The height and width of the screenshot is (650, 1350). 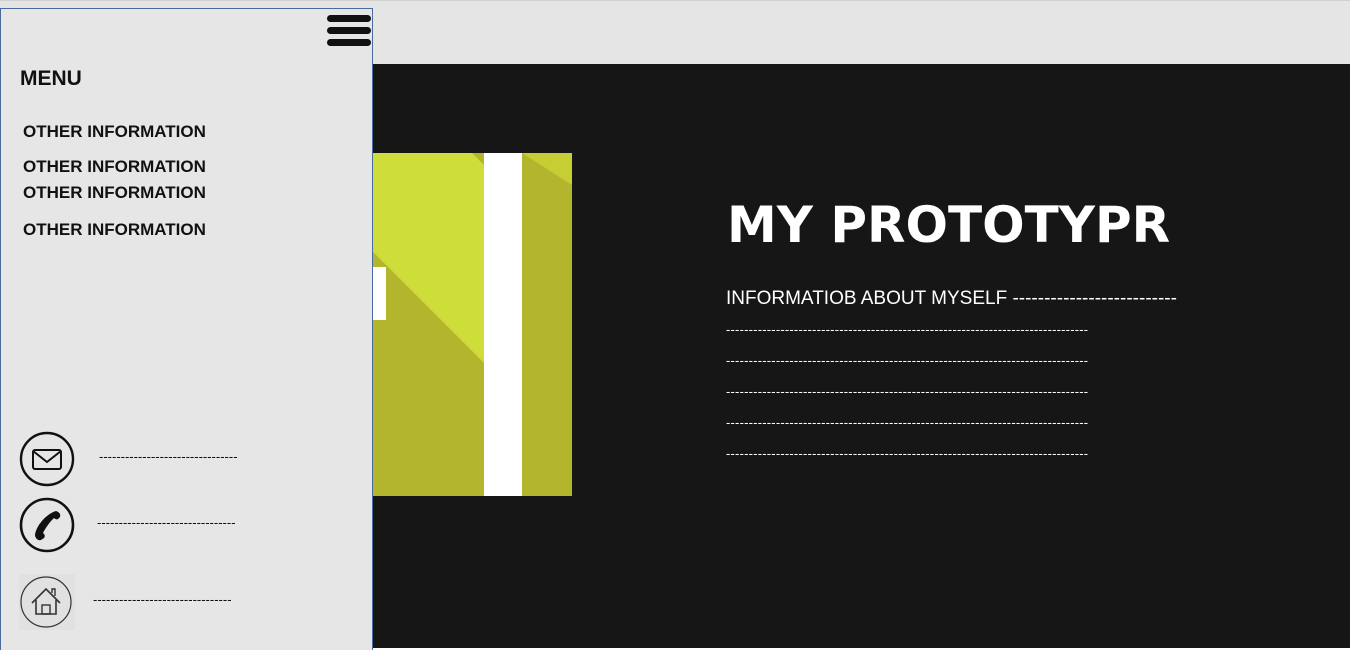 I want to click on contact-home-text: --------------------------------, so click(x=162, y=599).